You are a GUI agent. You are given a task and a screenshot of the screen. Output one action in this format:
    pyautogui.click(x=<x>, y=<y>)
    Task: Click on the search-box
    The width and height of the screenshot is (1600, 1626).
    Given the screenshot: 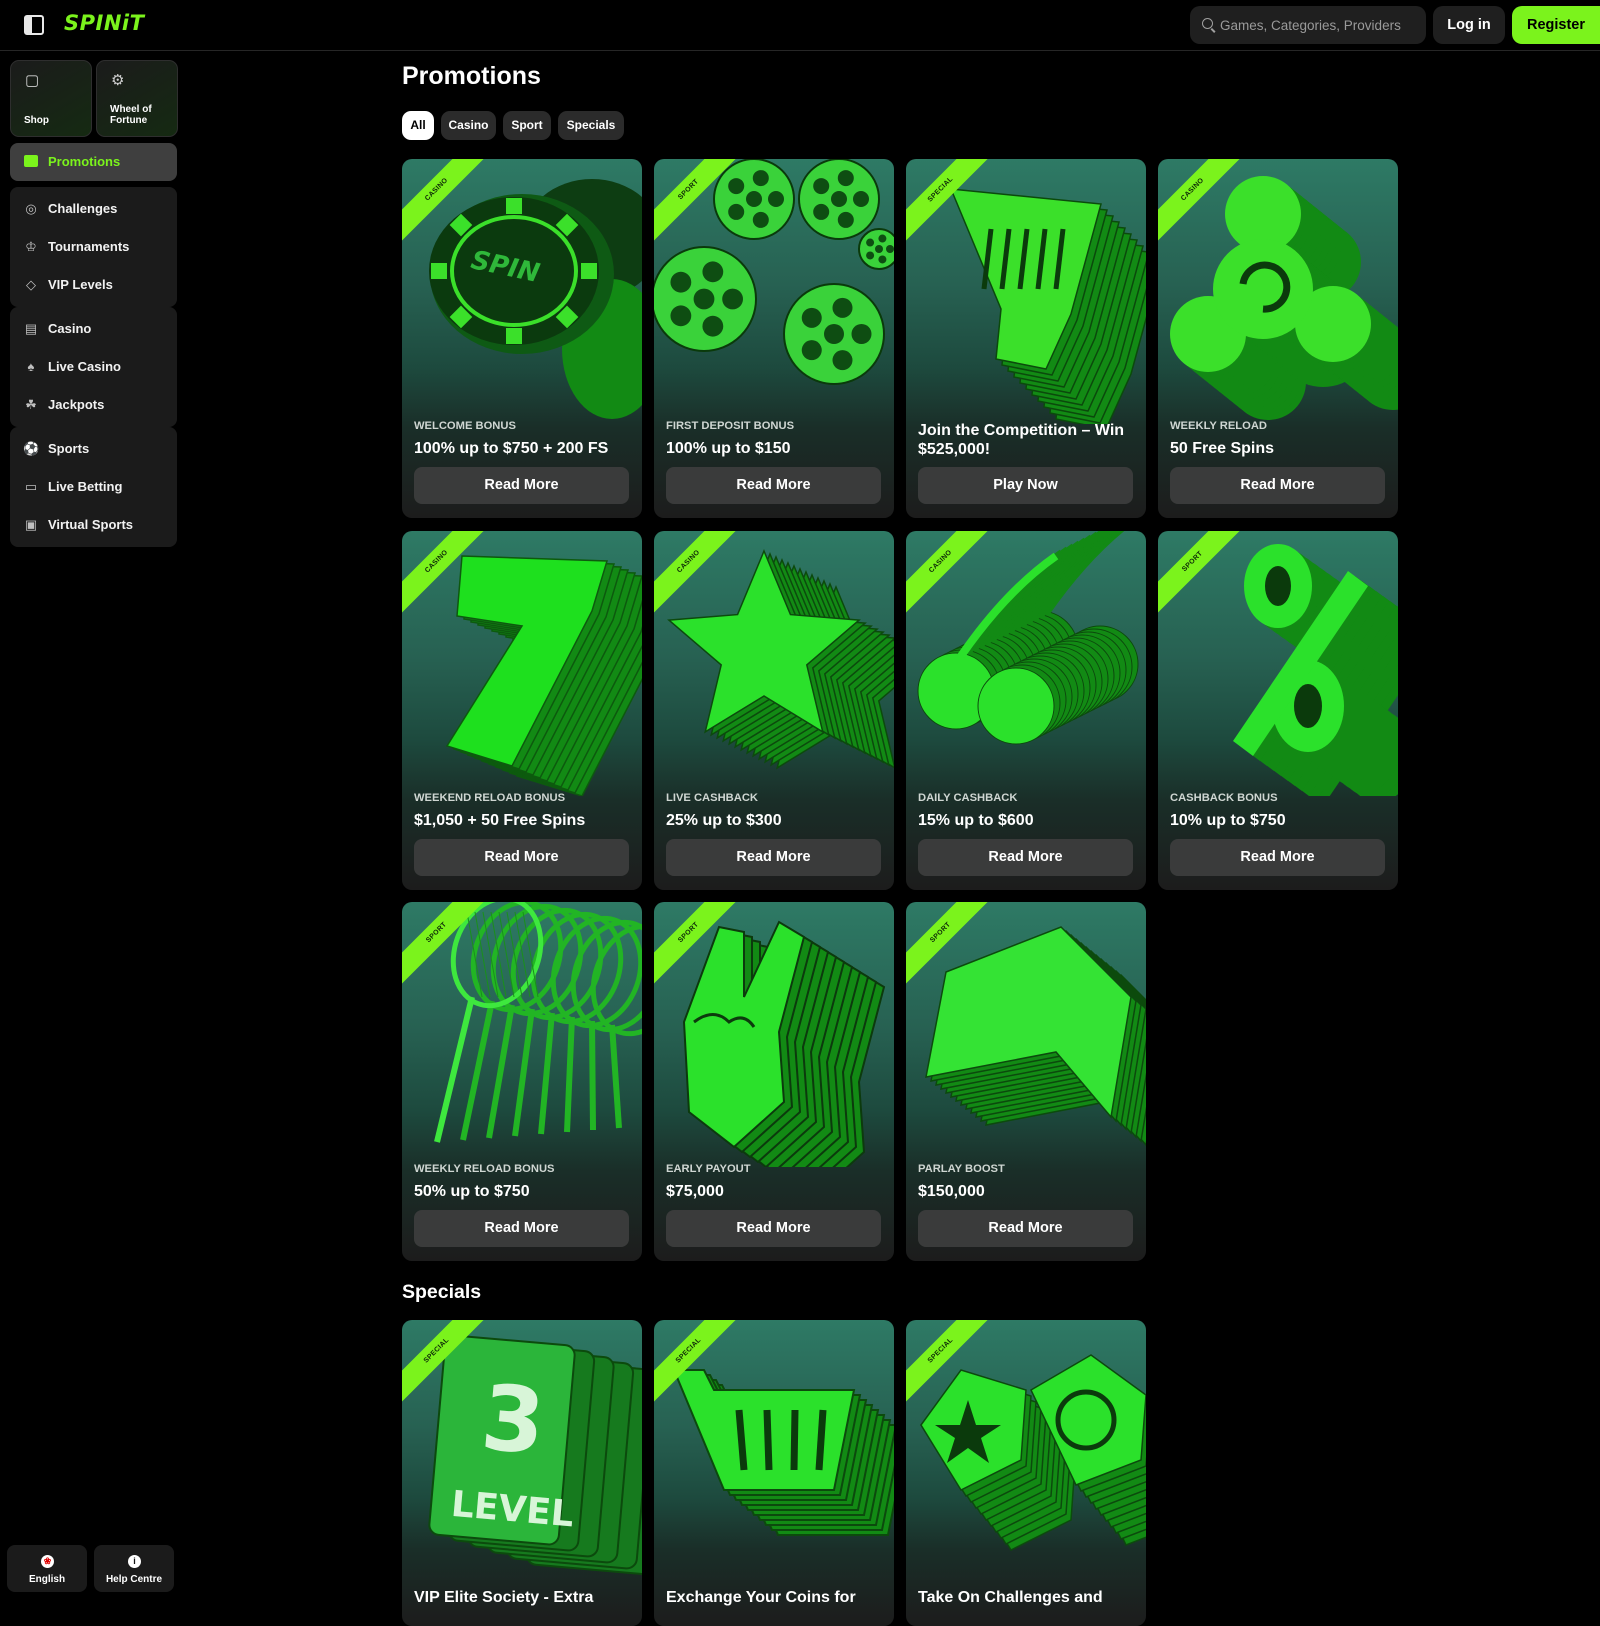 What is the action you would take?
    pyautogui.click(x=1308, y=25)
    